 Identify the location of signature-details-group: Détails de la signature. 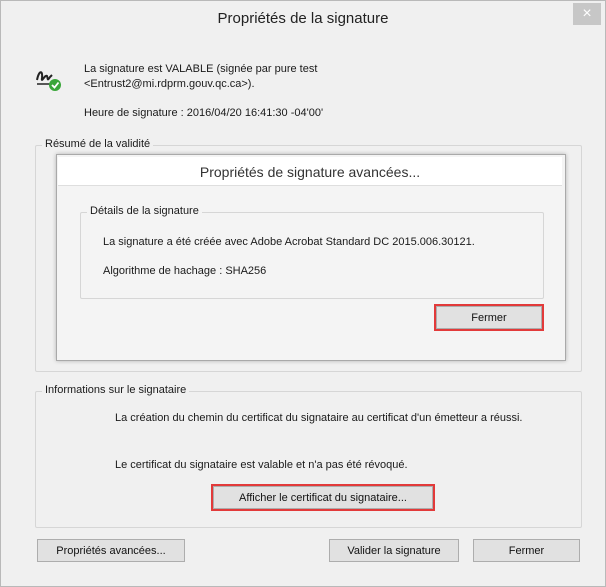
(312, 252).